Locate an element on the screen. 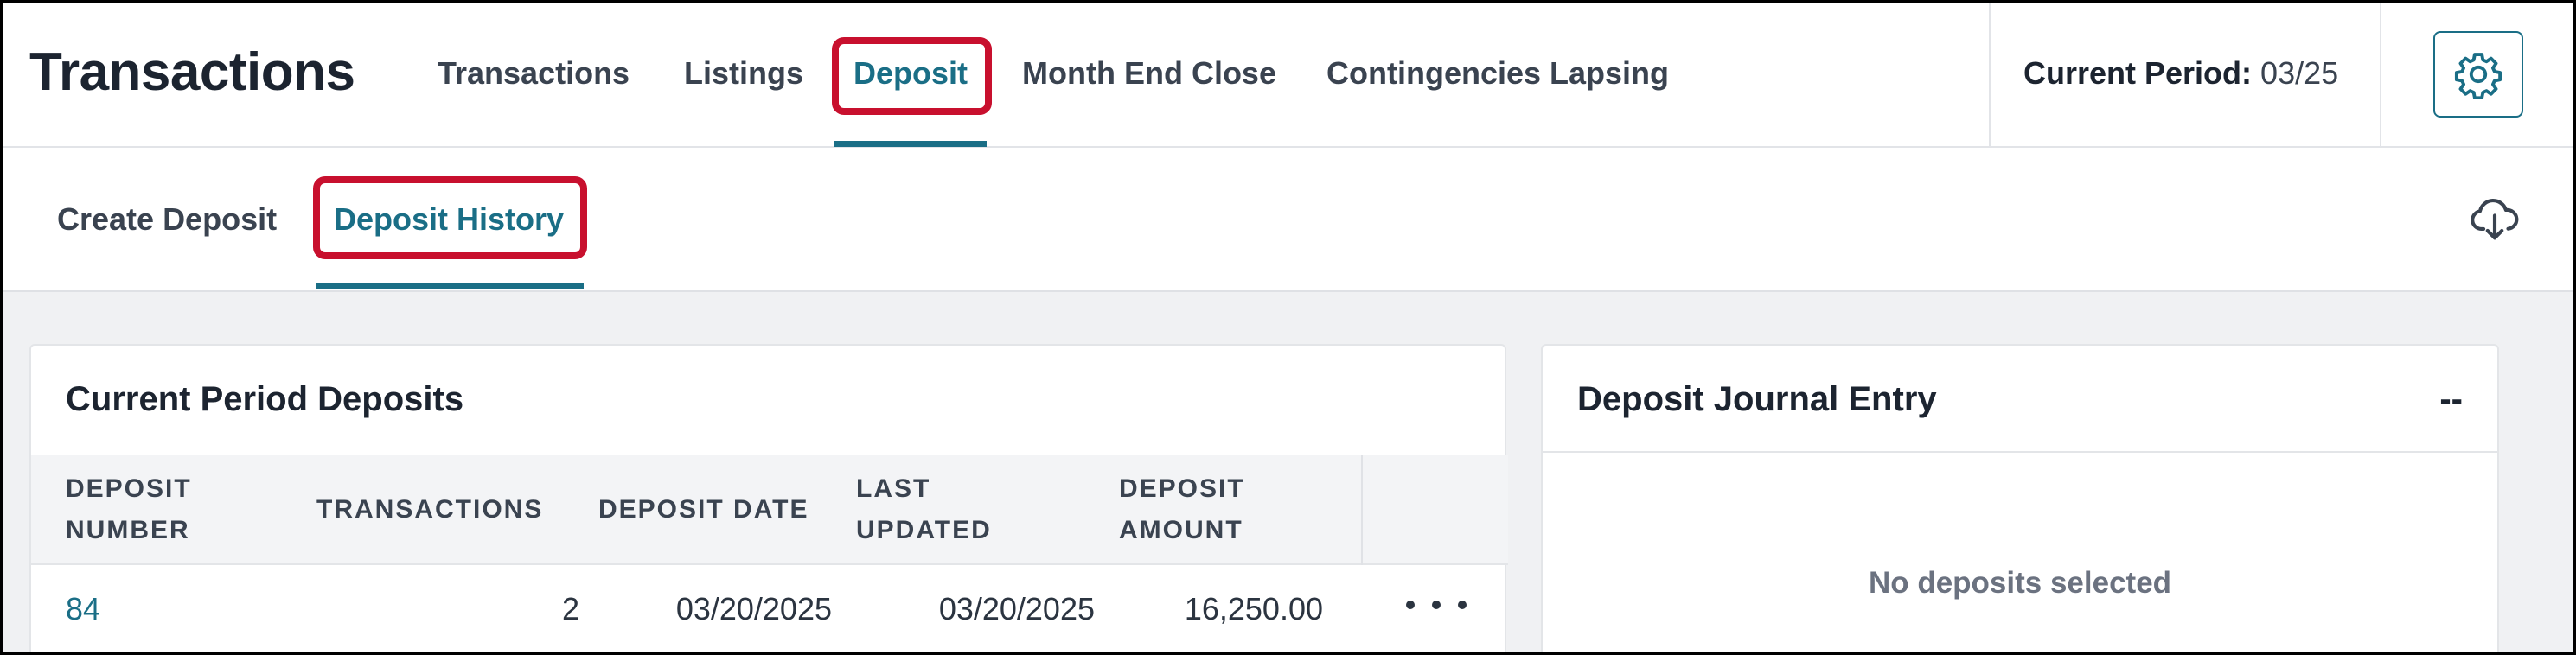 The width and height of the screenshot is (2576, 655). more-actions-button is located at coordinates (1437, 605).